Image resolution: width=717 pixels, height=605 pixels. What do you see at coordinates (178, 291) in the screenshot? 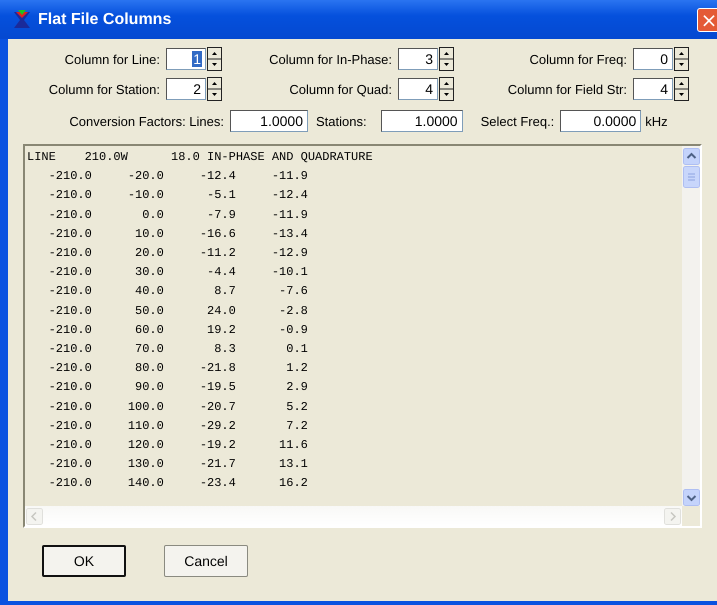
I see `text-line: -210.0 40.0 8.7 -7.6` at bounding box center [178, 291].